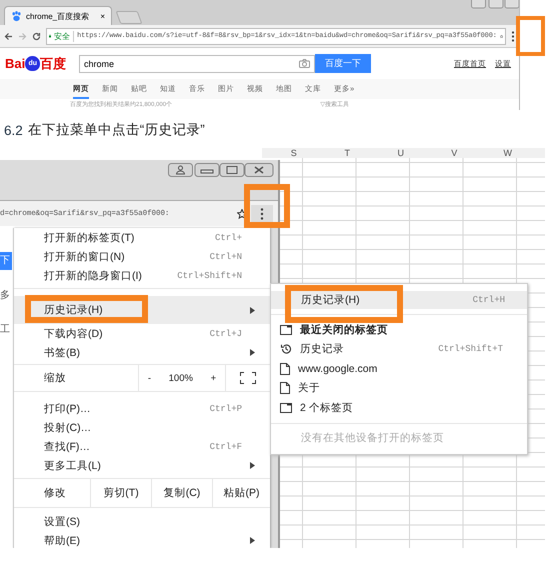  What do you see at coordinates (399, 300) in the screenshot?
I see `menu-item: 历史记录(H) Ctrl+H` at bounding box center [399, 300].